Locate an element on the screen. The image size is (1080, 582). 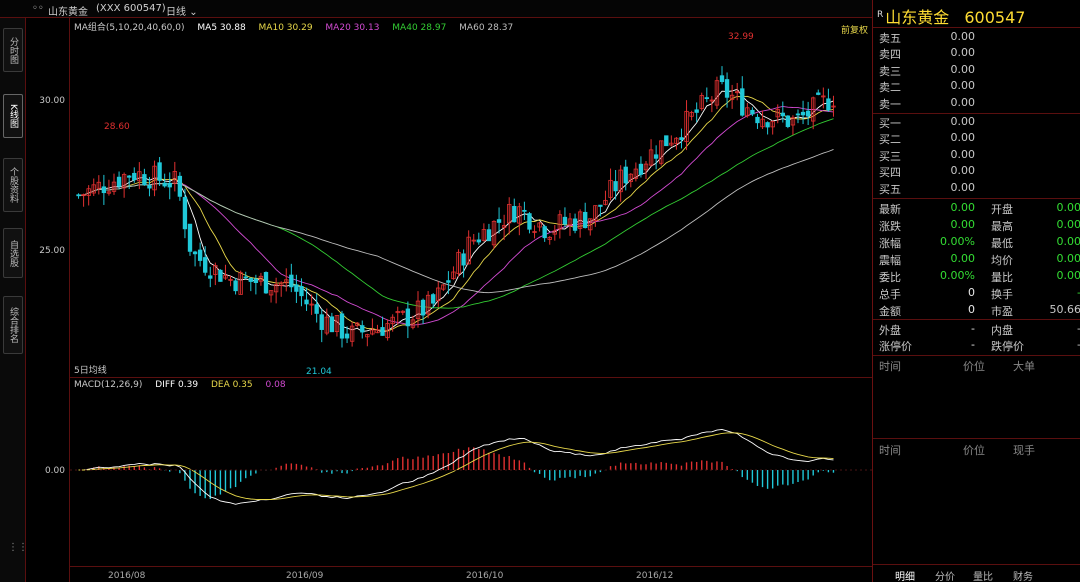
stat-label: 跌停价 is located at coordinates (1007, 346).